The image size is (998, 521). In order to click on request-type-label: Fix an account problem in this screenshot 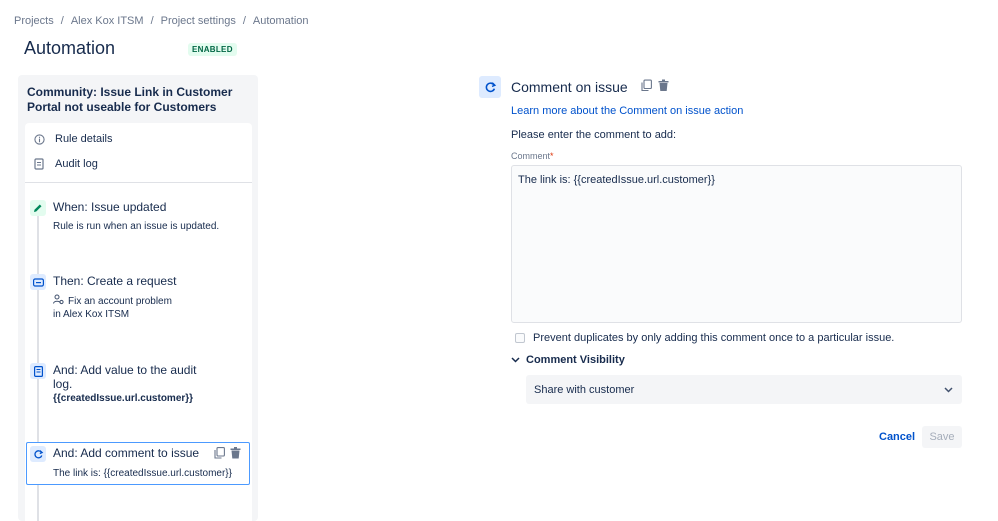, I will do `click(120, 301)`.